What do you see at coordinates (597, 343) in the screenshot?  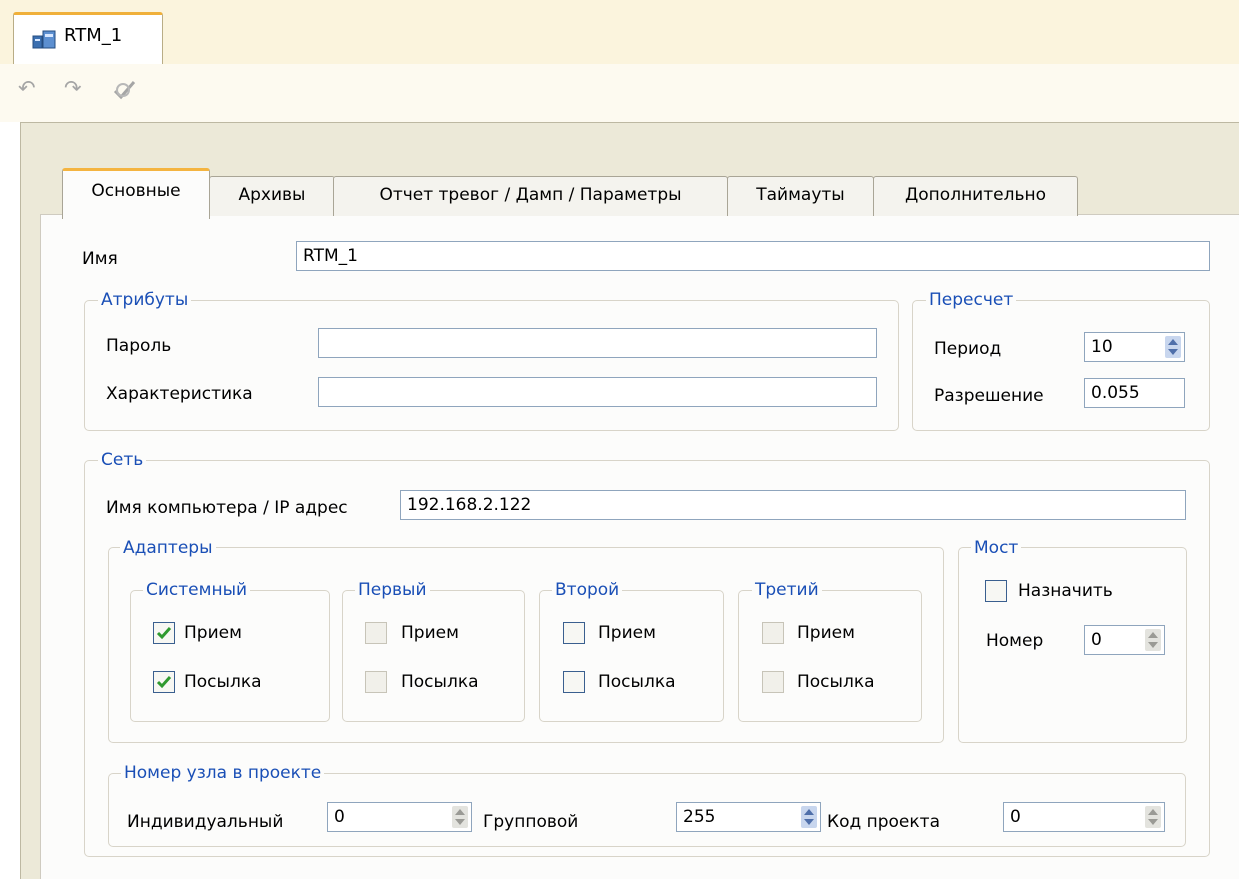 I see `password-field` at bounding box center [597, 343].